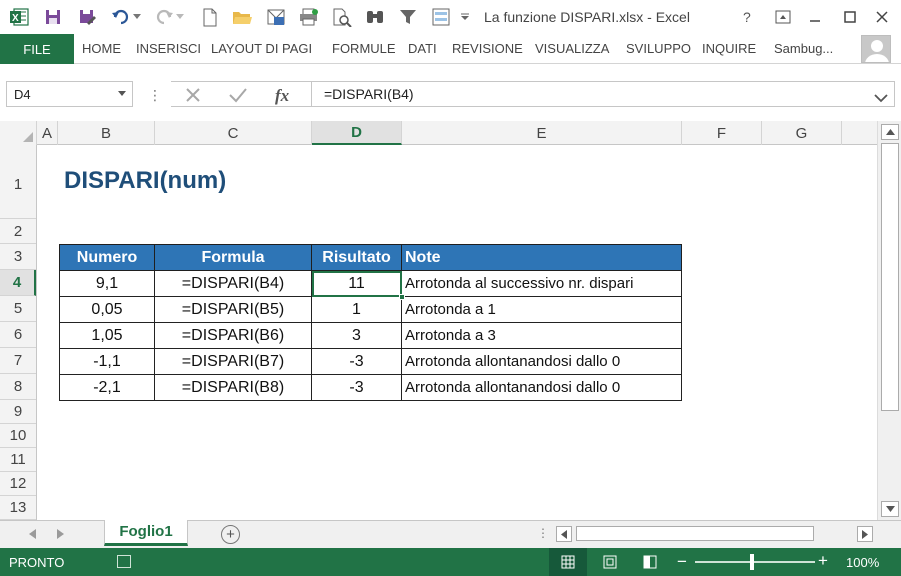 The height and width of the screenshot is (576, 901). What do you see at coordinates (890, 277) in the screenshot?
I see `vertical-scroll-thumb` at bounding box center [890, 277].